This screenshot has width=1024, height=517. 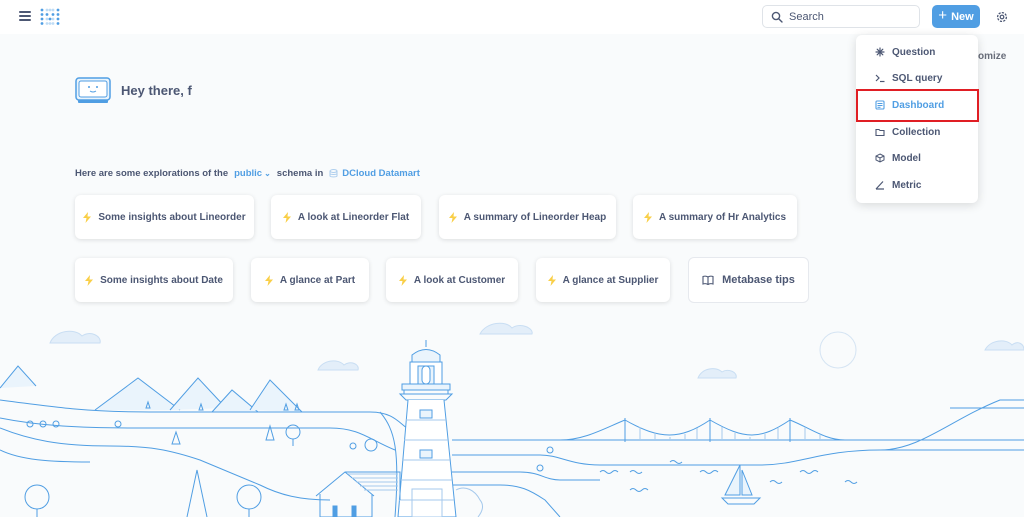 I want to click on menu-item-label: Question, so click(x=914, y=52).